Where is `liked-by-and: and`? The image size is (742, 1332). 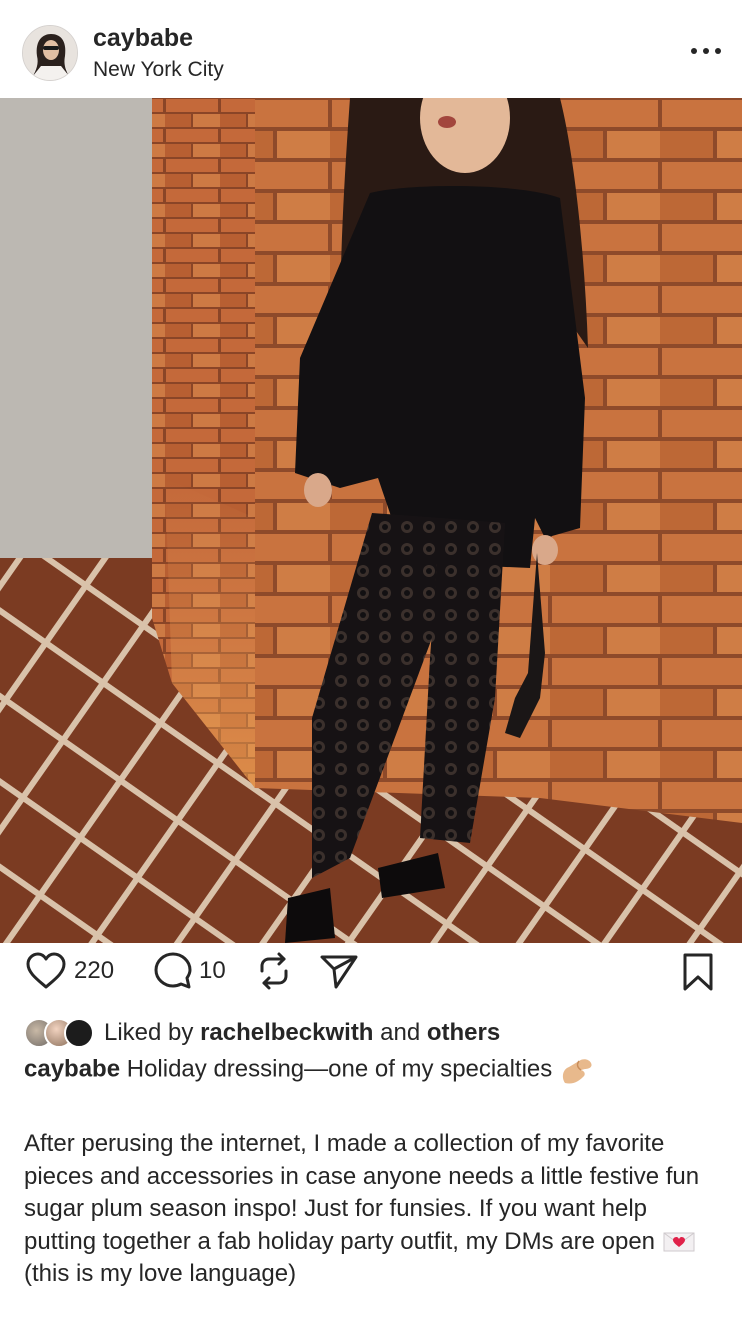 liked-by-and: and is located at coordinates (400, 1032).